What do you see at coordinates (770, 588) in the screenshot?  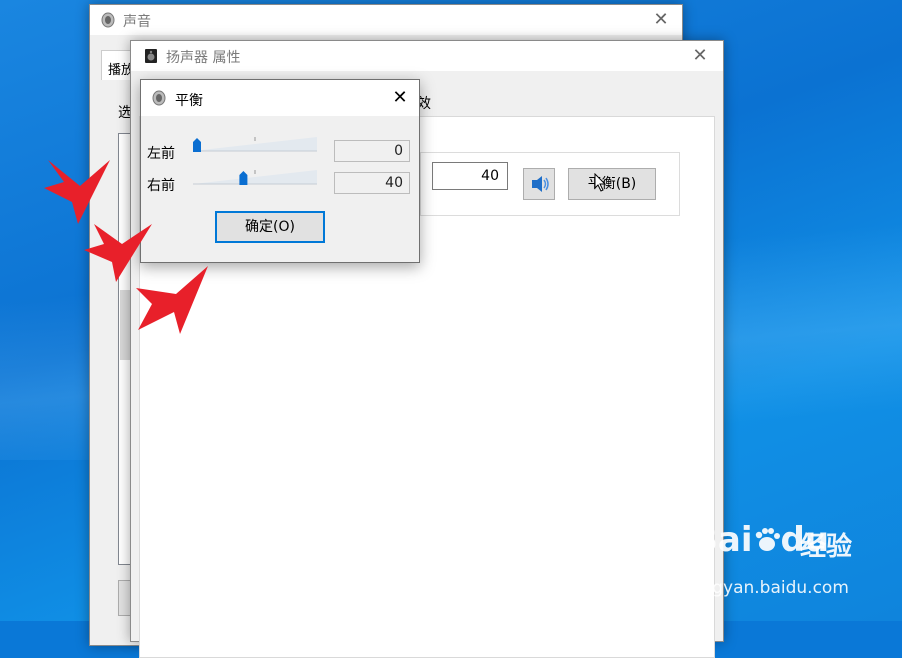 I see `watermark-url: jingyan.baidu.com` at bounding box center [770, 588].